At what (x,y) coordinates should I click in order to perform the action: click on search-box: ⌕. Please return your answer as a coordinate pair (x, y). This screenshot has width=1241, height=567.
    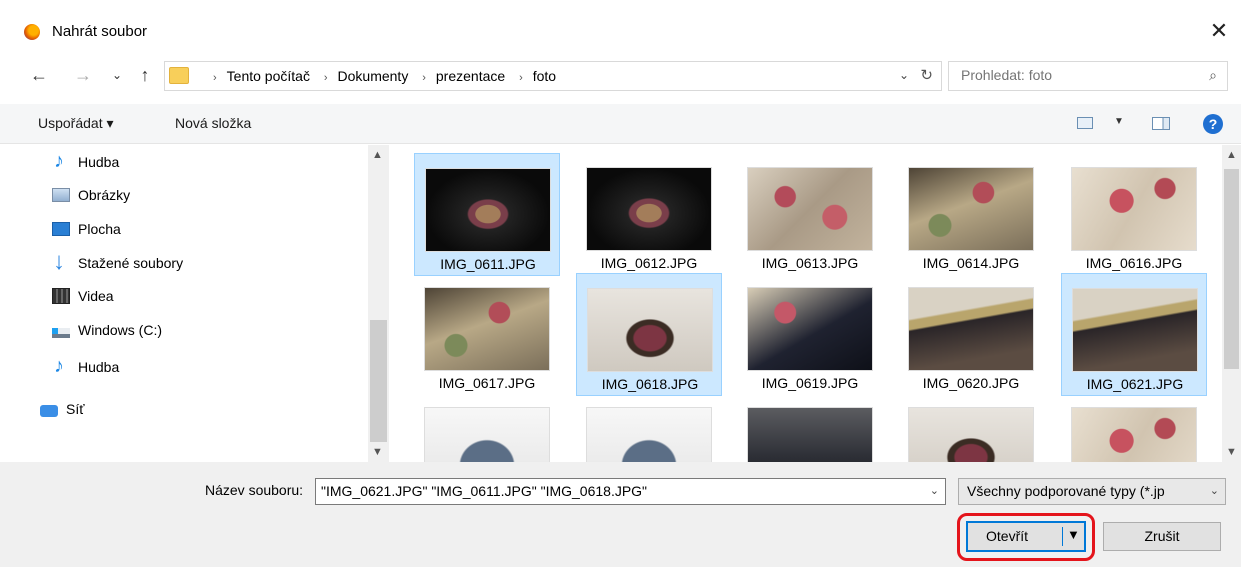
    Looking at the image, I should click on (1088, 76).